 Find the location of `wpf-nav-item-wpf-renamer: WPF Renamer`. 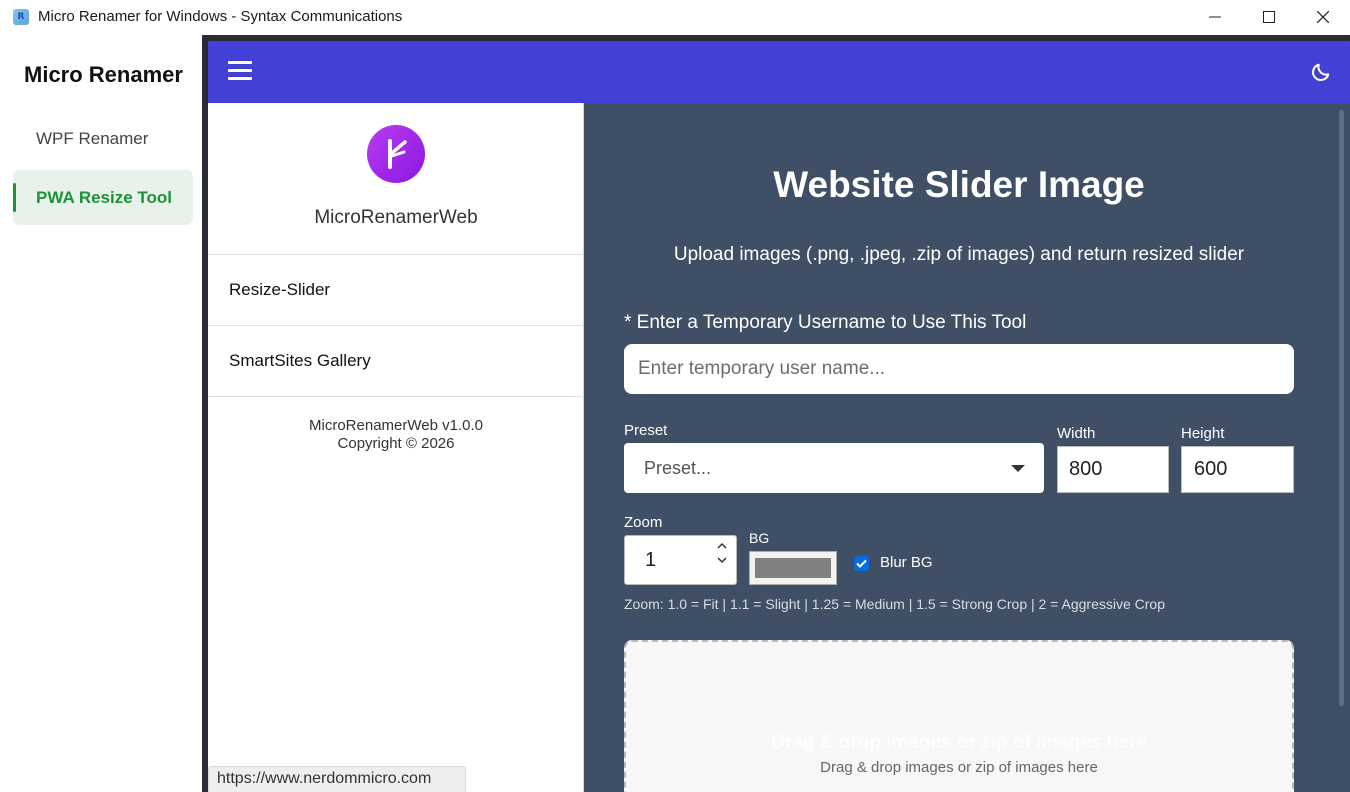

wpf-nav-item-wpf-renamer: WPF Renamer is located at coordinates (103, 138).